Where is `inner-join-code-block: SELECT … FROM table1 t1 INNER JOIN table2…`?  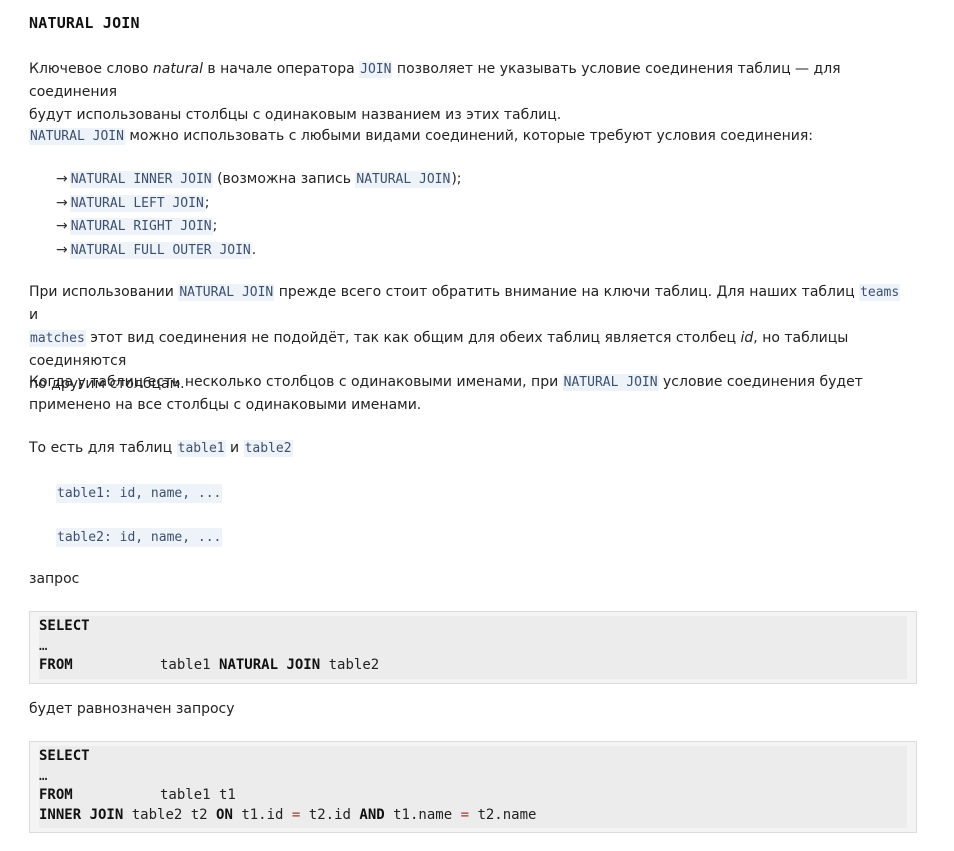 inner-join-code-block: SELECT … FROM table1 t1 INNER JOIN table2… is located at coordinates (473, 787).